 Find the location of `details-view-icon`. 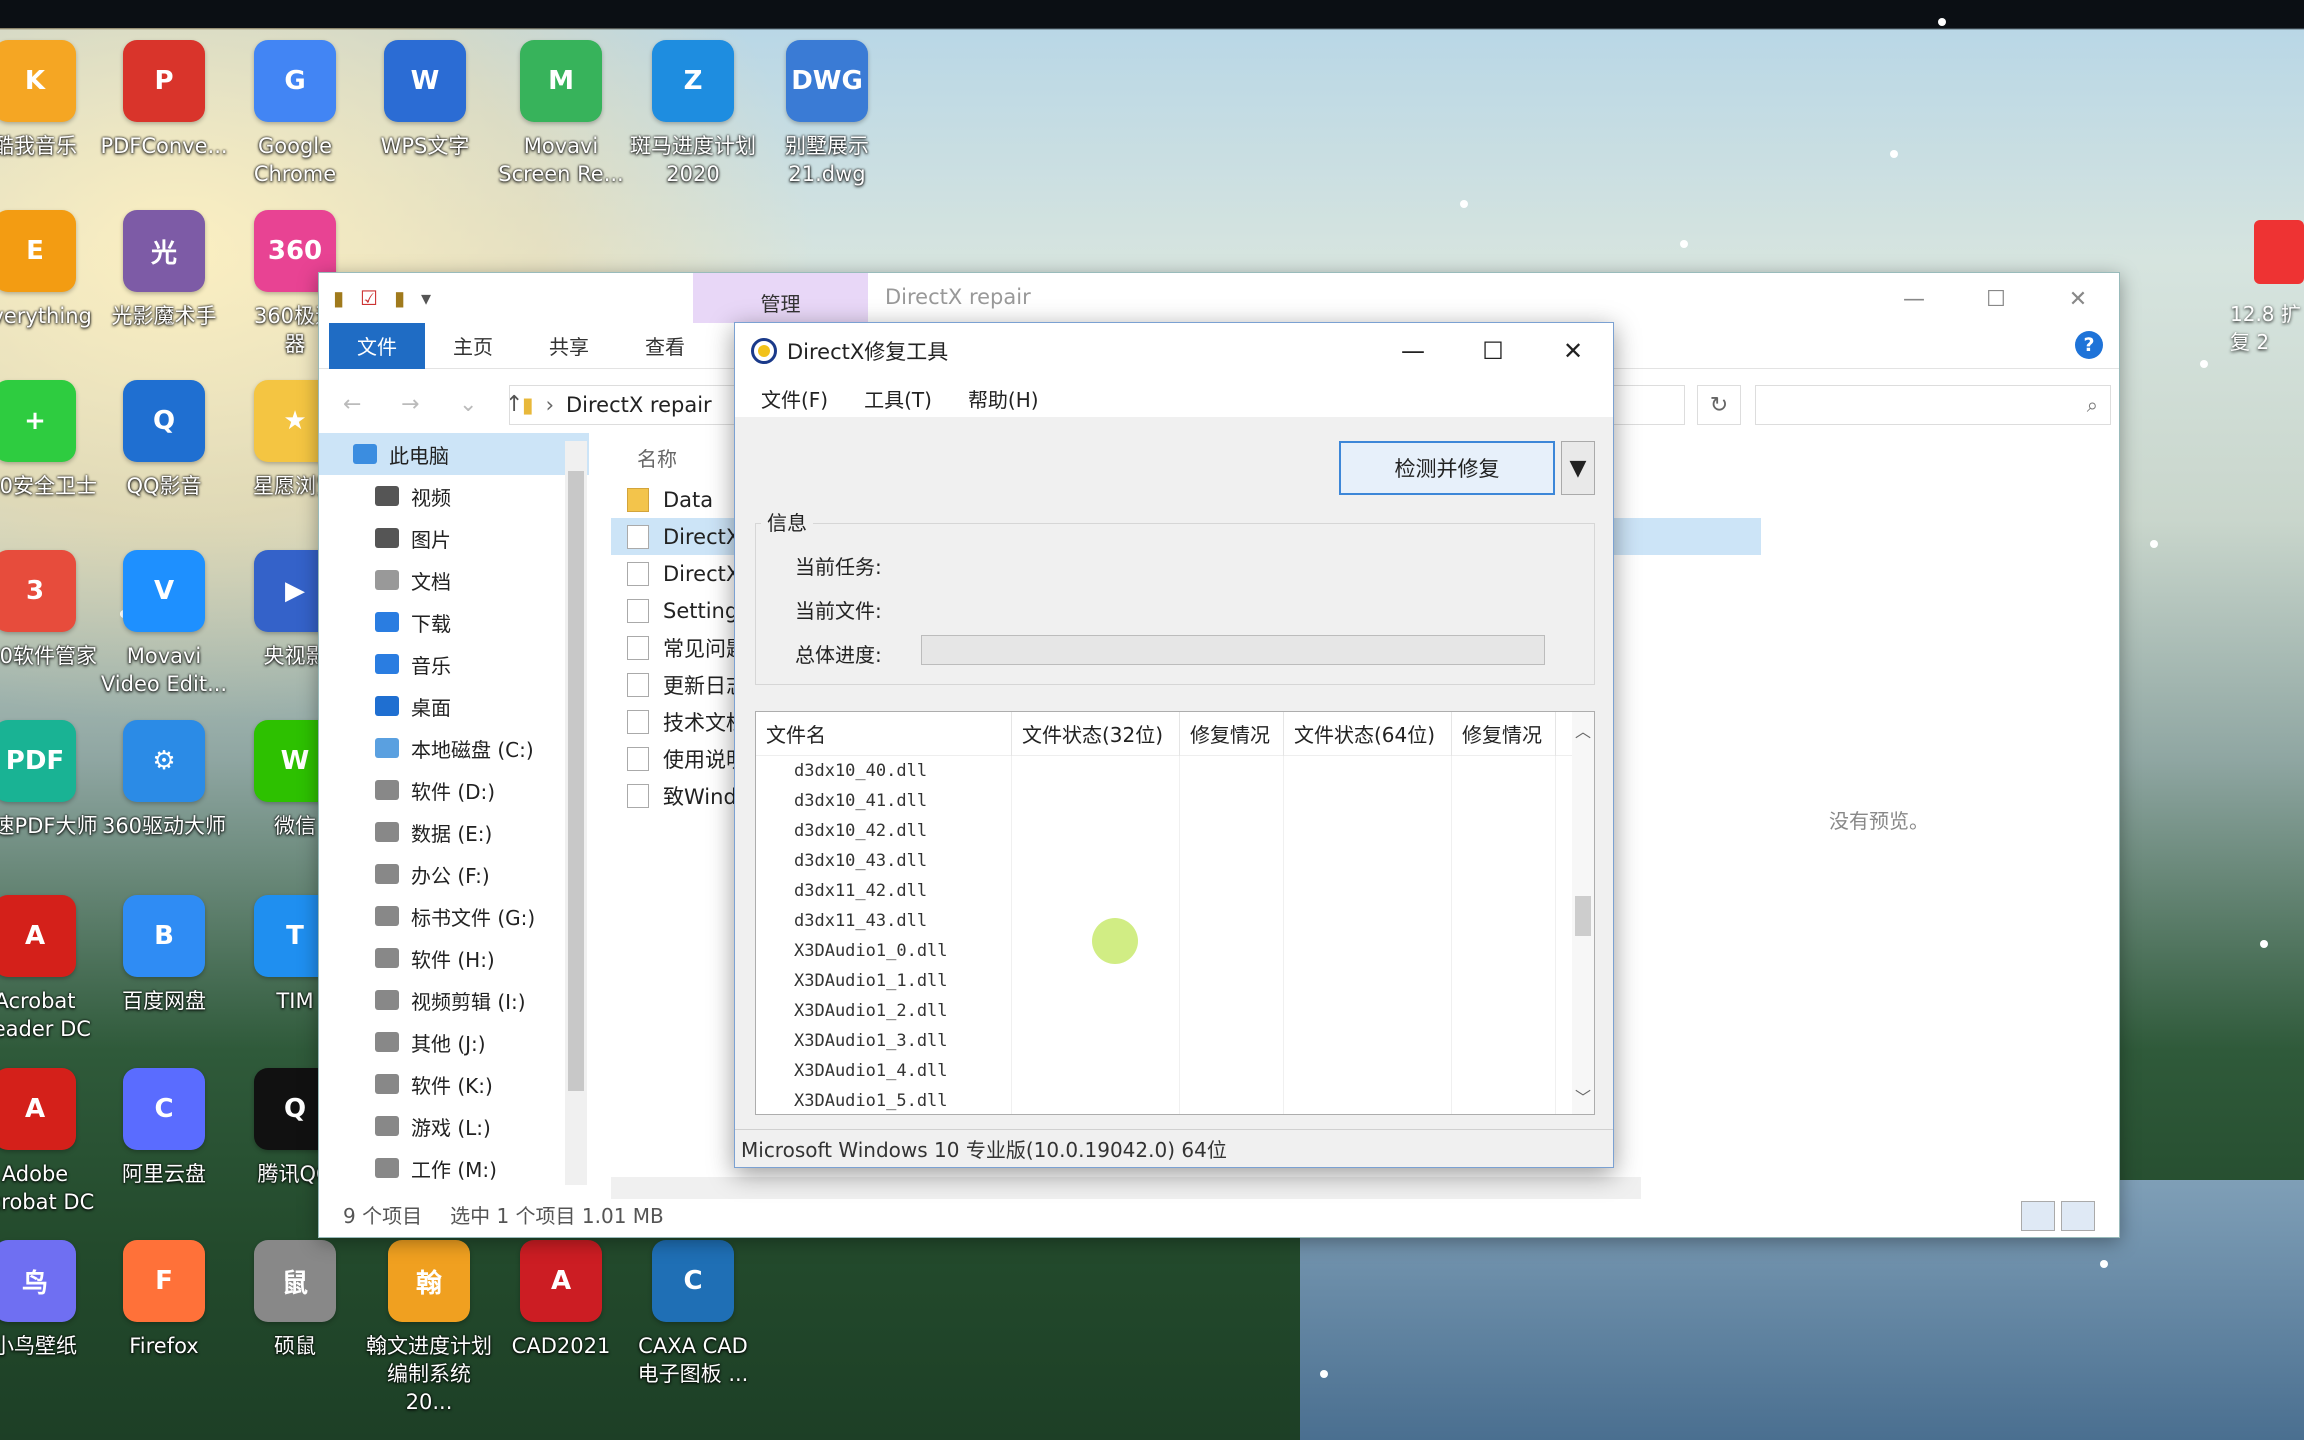

details-view-icon is located at coordinates (2038, 1216).